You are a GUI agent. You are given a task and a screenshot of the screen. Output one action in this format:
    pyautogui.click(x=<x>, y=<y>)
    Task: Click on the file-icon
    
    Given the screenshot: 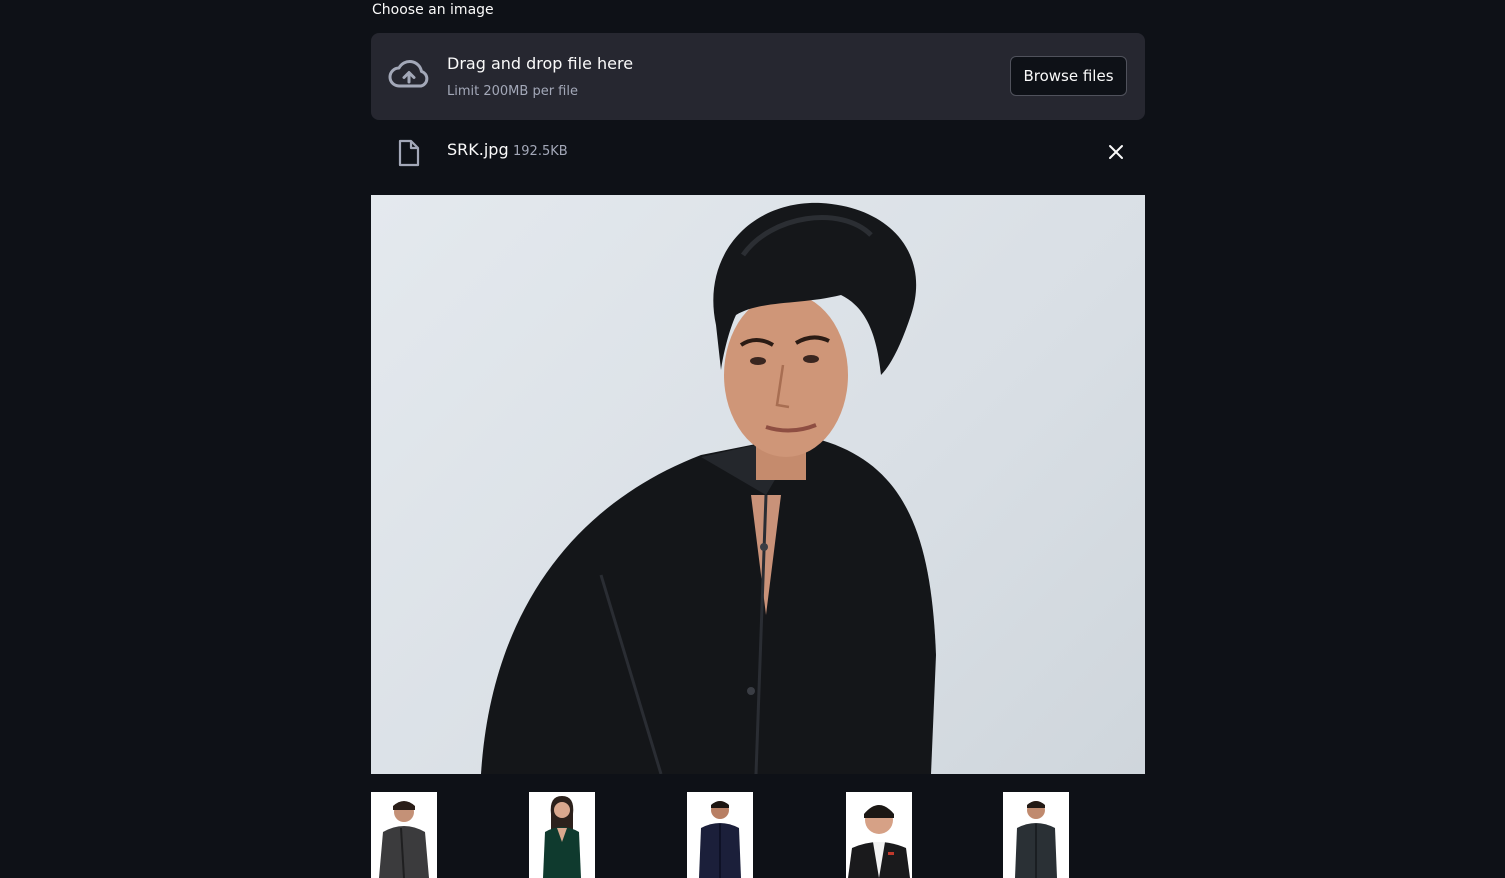 What is the action you would take?
    pyautogui.click(x=409, y=153)
    